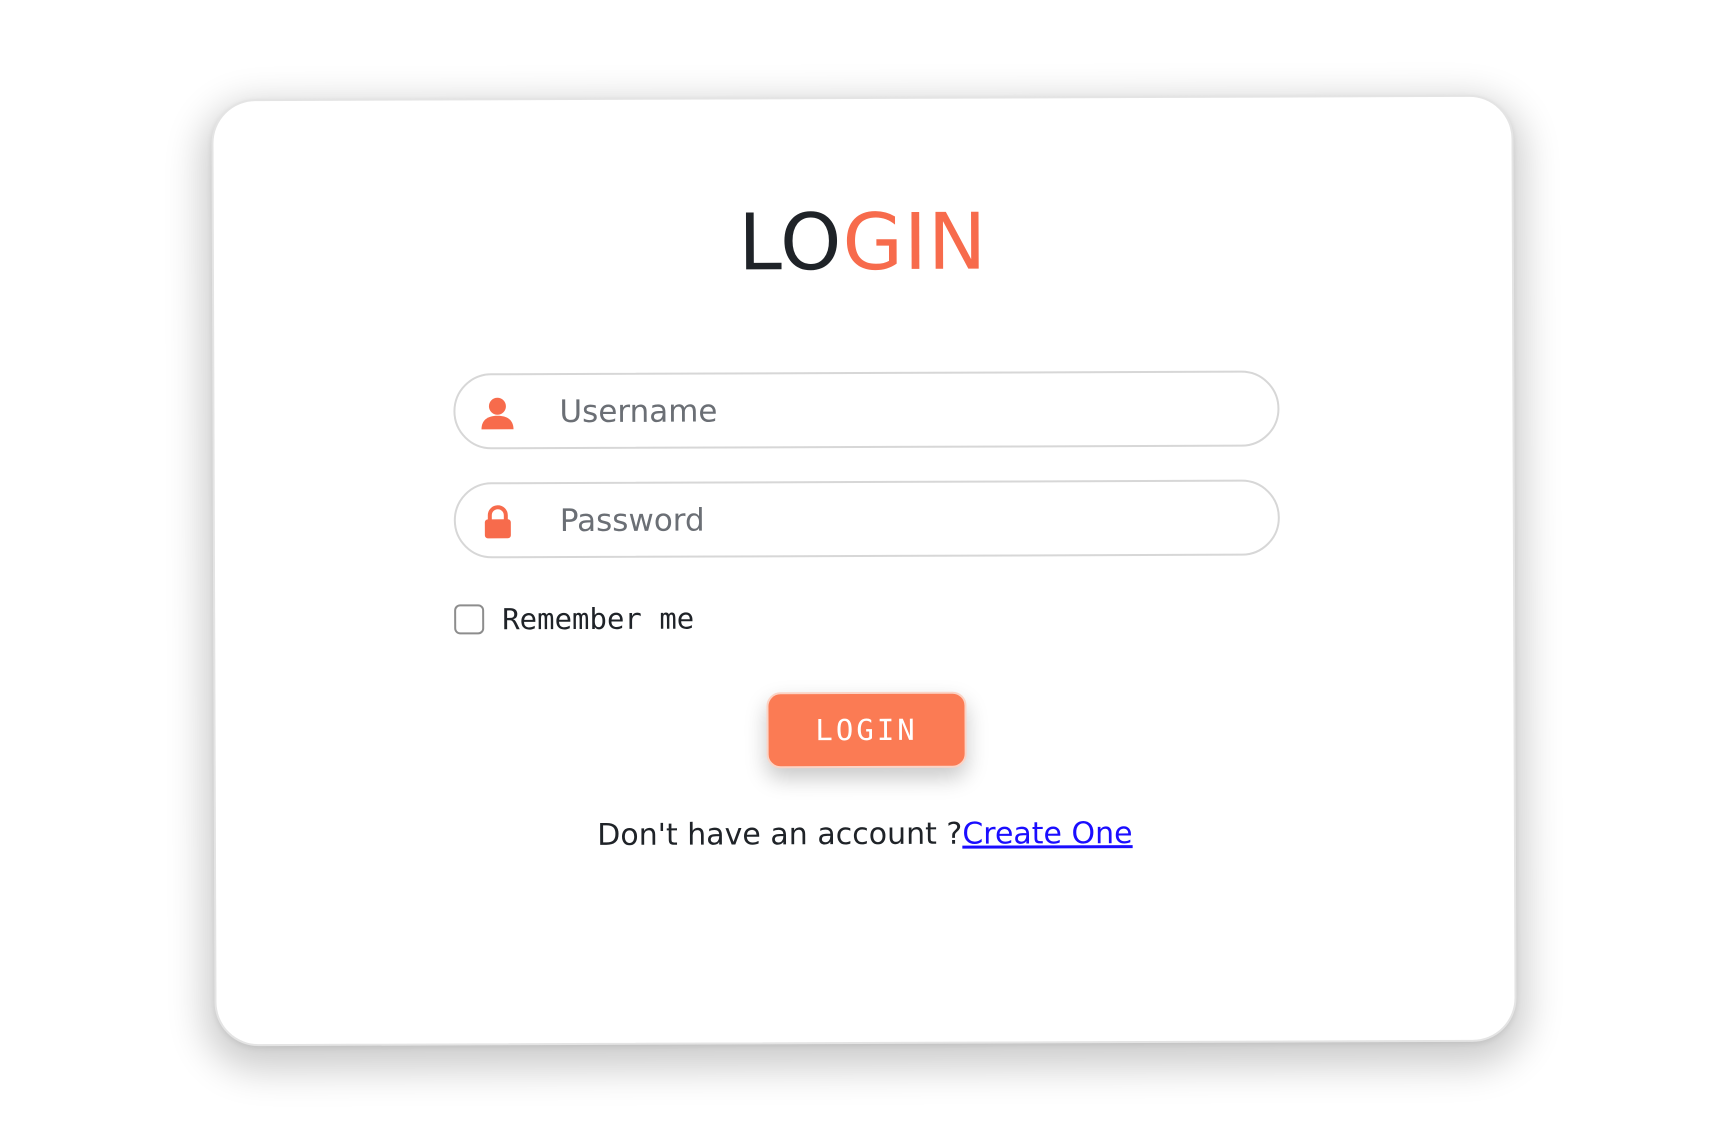  What do you see at coordinates (497, 413) in the screenshot?
I see `user-icon` at bounding box center [497, 413].